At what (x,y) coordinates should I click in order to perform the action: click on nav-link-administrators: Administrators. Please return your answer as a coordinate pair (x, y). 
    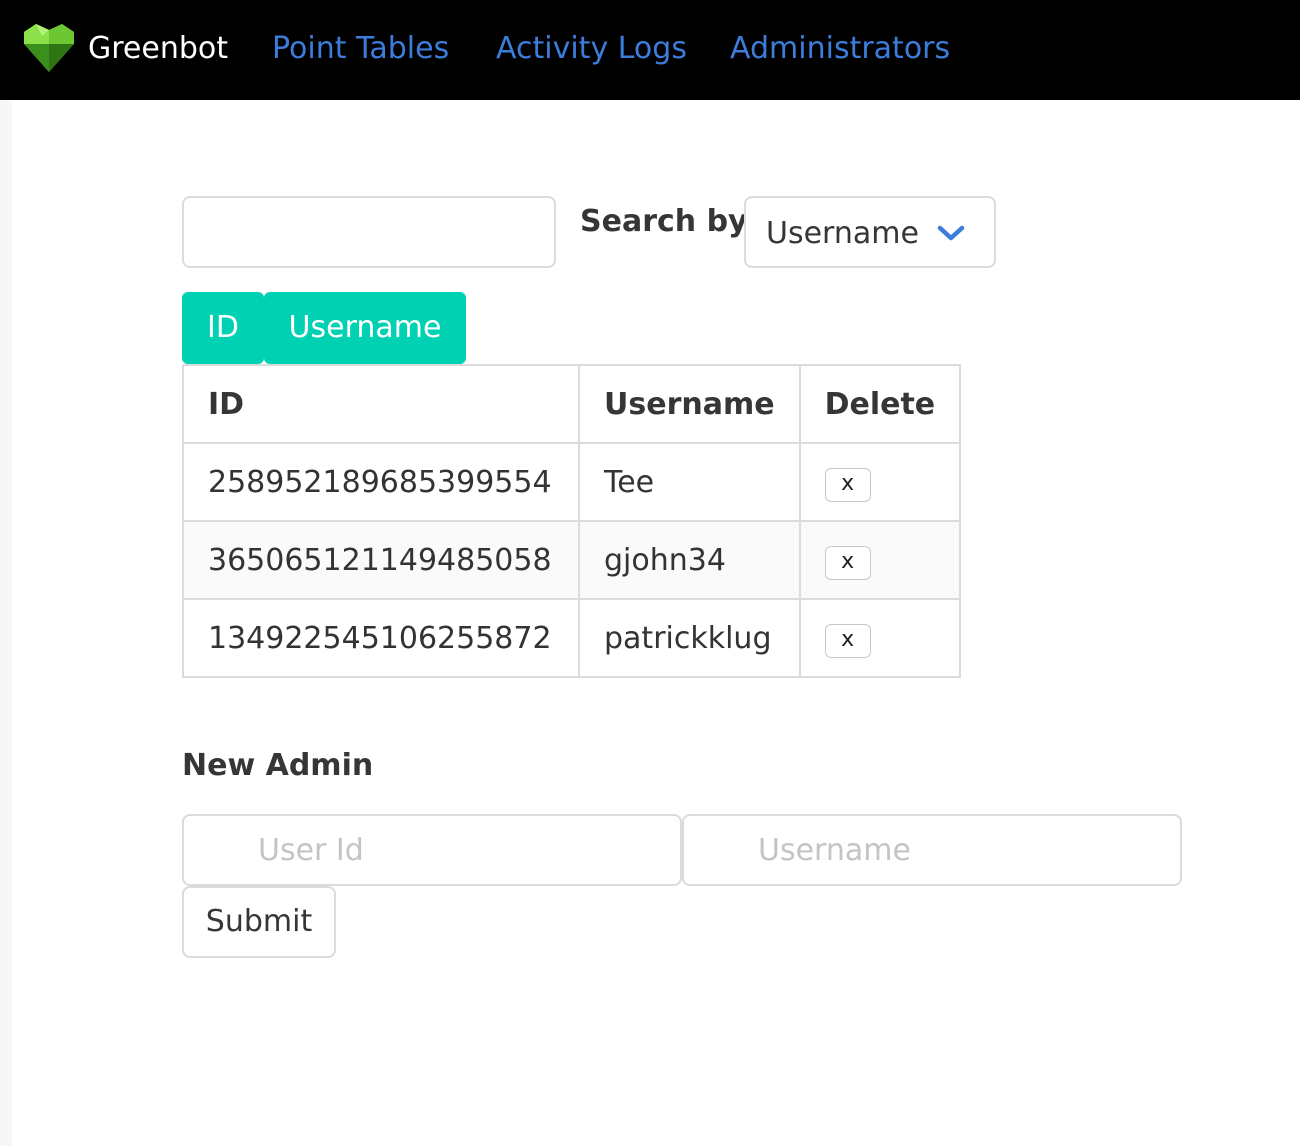
    Looking at the image, I should click on (840, 49).